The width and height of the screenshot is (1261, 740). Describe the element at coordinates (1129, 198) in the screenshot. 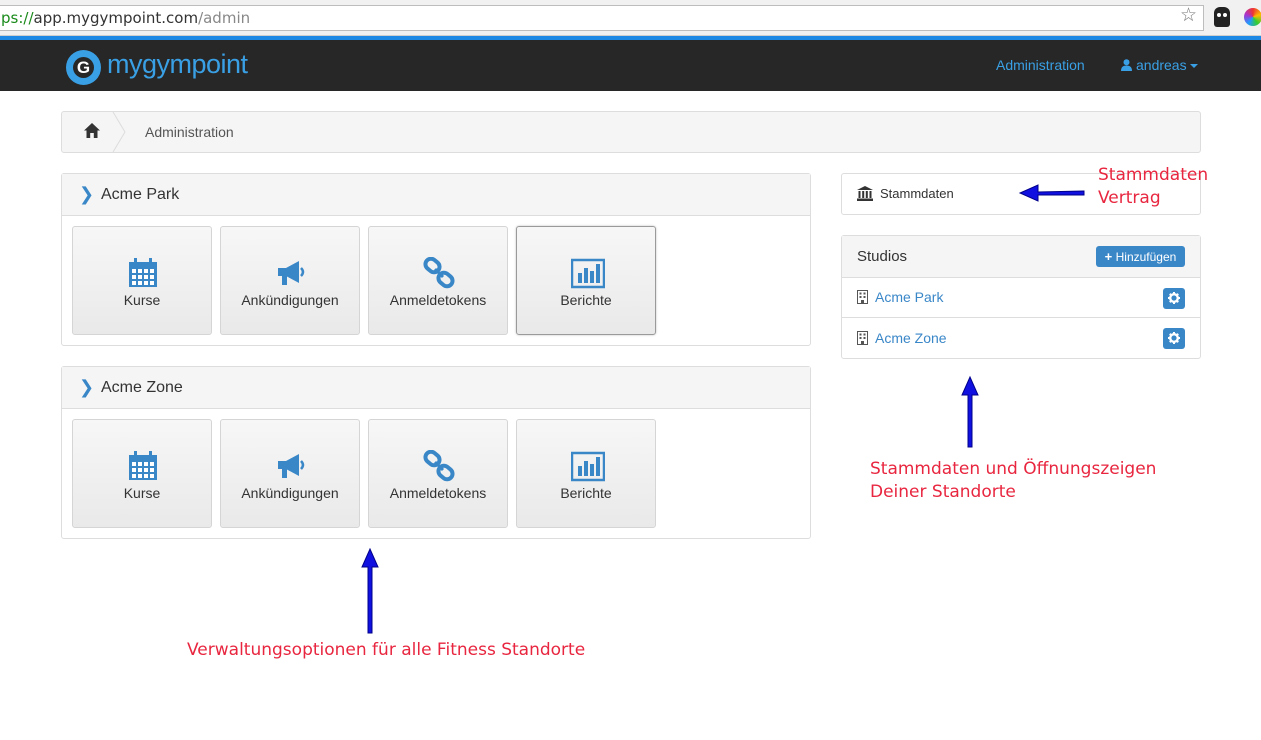

I see `annotation-stammdaten-line2: Vertrag` at that location.